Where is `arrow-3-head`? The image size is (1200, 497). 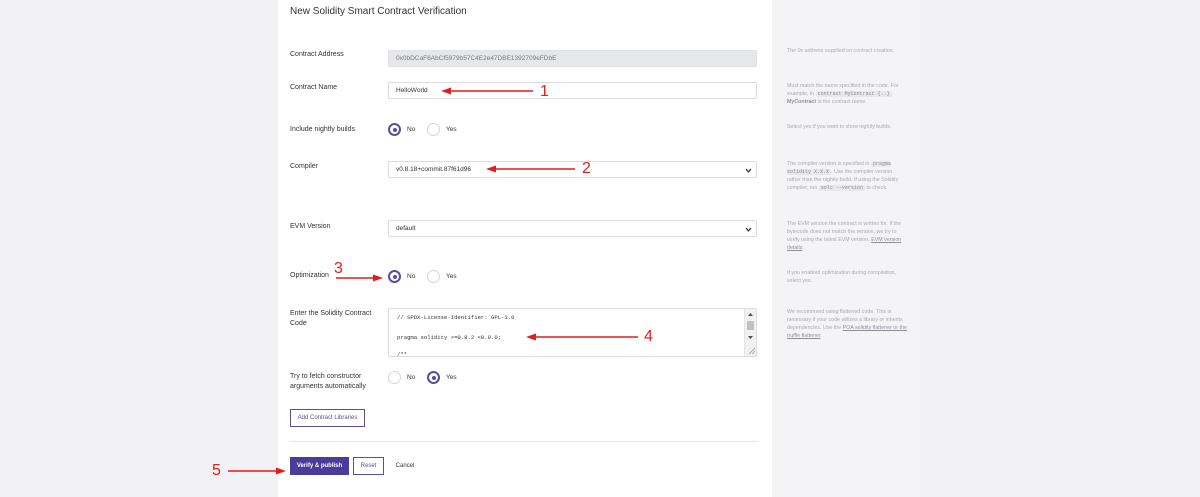 arrow-3-head is located at coordinates (378, 278).